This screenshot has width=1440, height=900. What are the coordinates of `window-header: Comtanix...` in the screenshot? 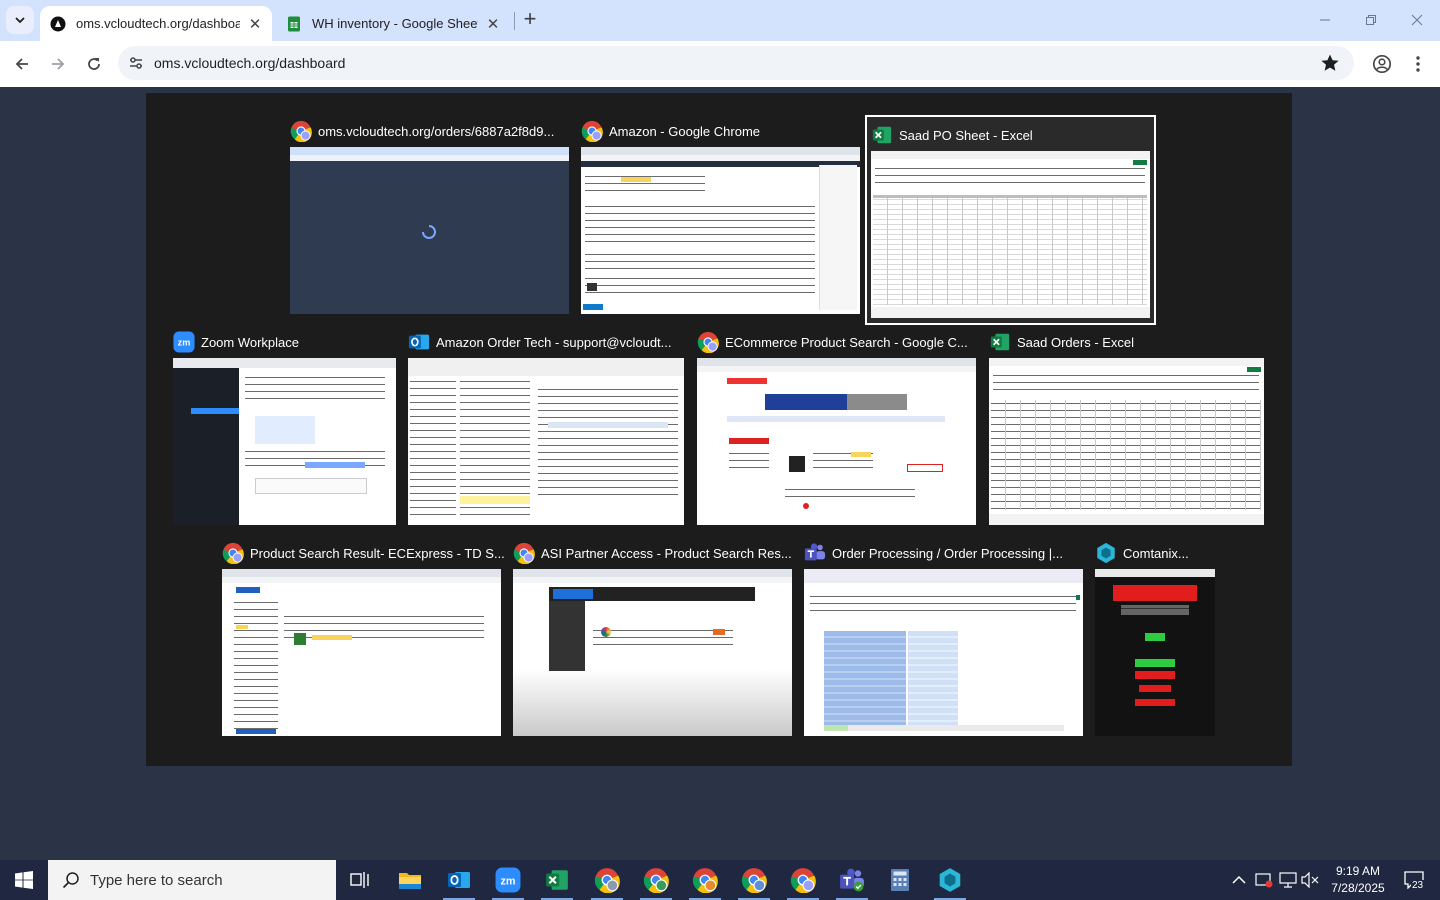 It's located at (1142, 553).